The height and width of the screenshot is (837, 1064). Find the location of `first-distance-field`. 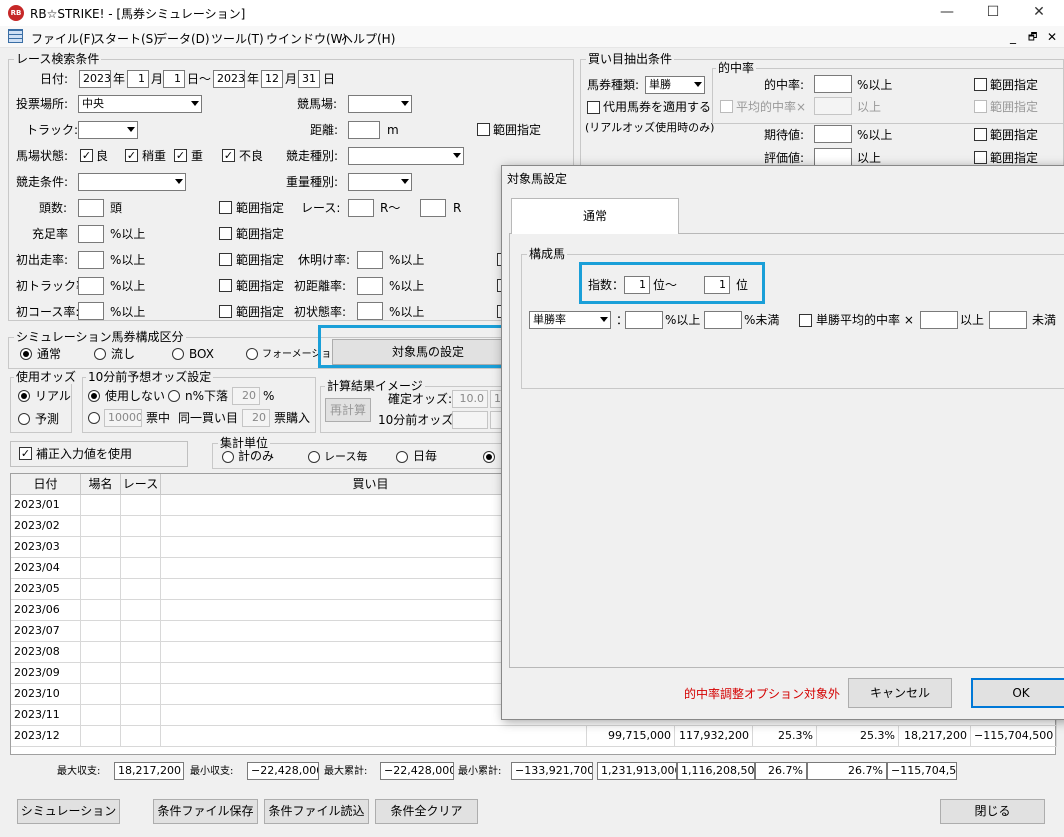

first-distance-field is located at coordinates (370, 286).